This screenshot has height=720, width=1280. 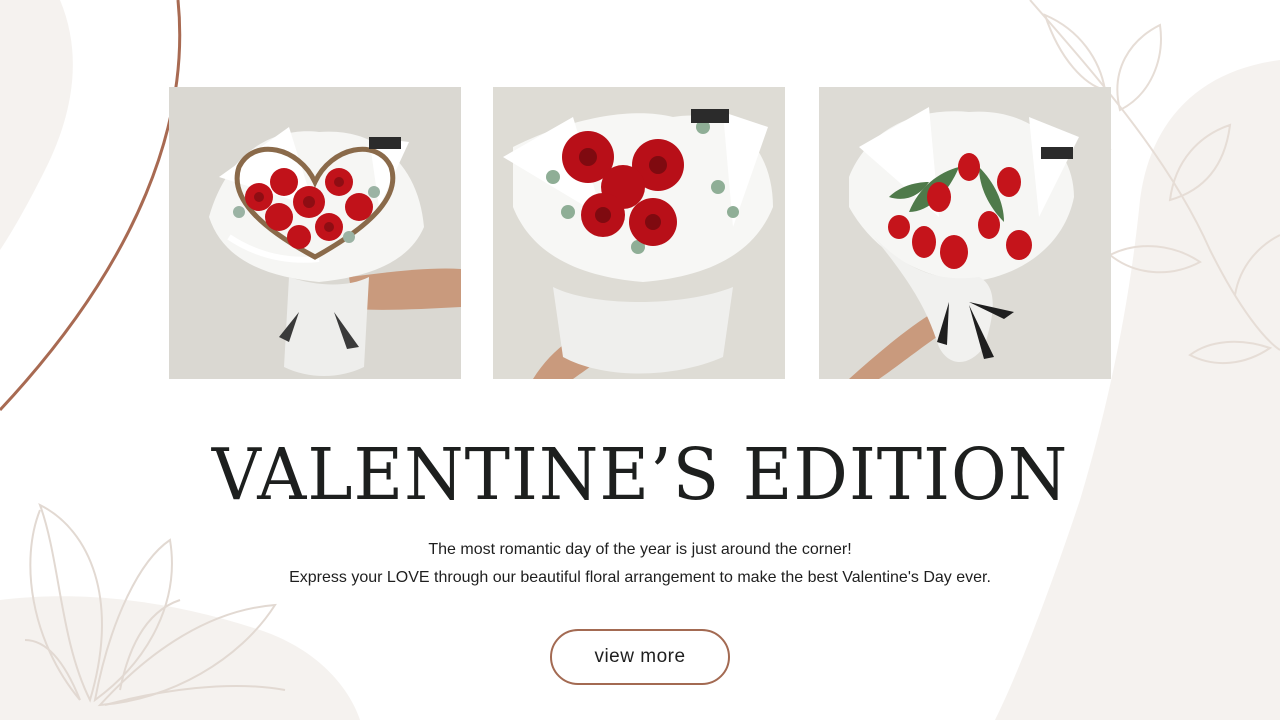 I want to click on bouquet-photo-heart-roses, so click(x=315, y=233).